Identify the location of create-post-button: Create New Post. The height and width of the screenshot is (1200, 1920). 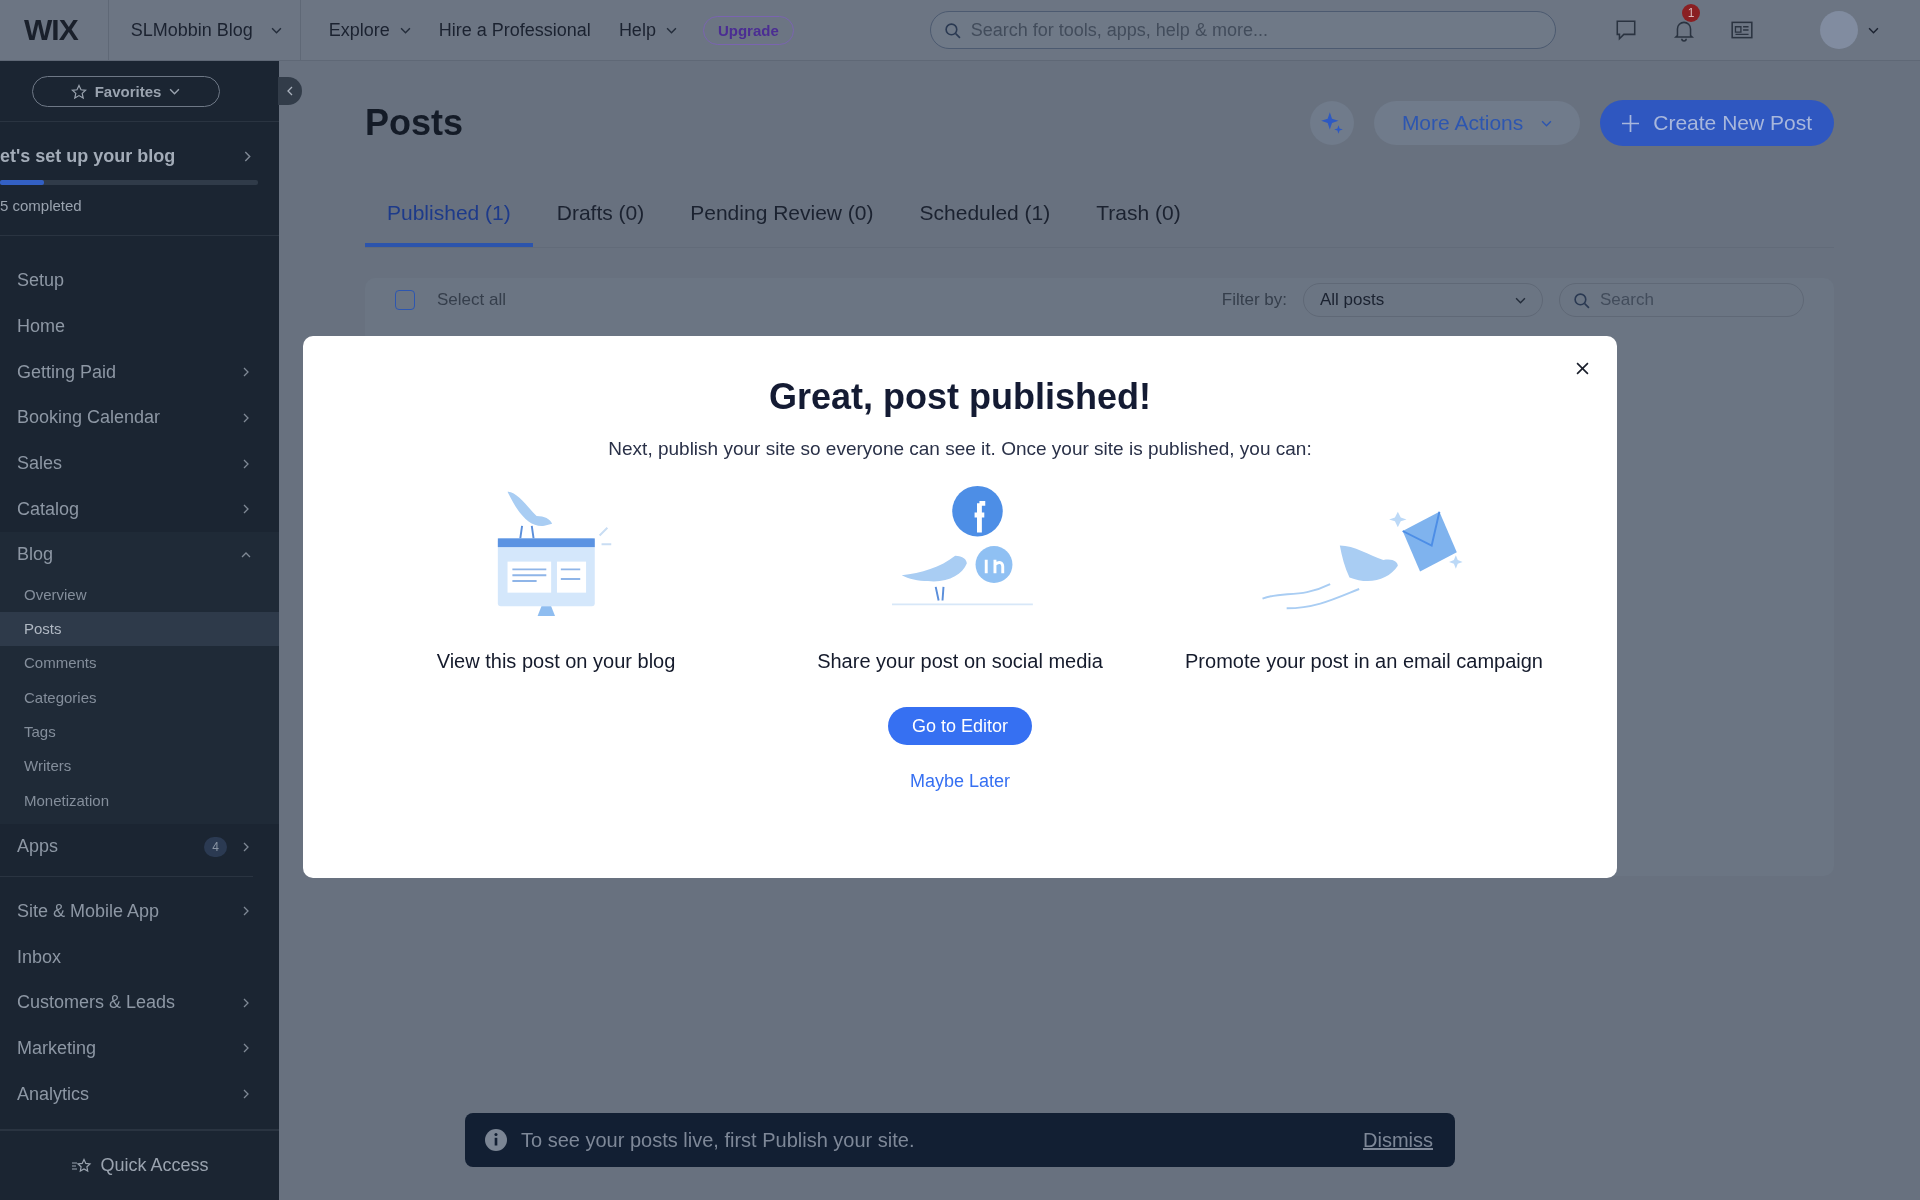
(1717, 123).